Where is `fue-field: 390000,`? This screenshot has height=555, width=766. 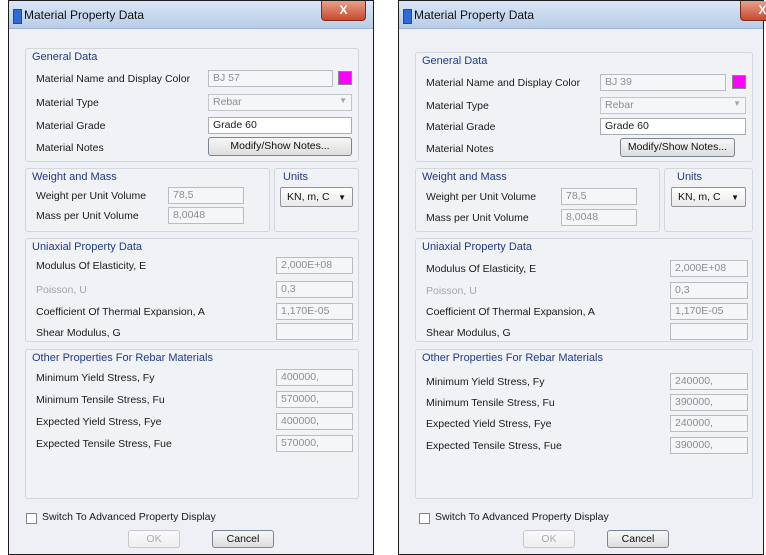 fue-field: 390000, is located at coordinates (709, 445).